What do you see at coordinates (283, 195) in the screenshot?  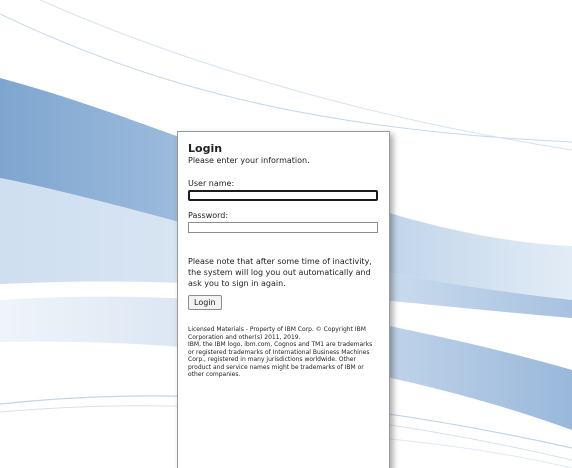 I see `username-input` at bounding box center [283, 195].